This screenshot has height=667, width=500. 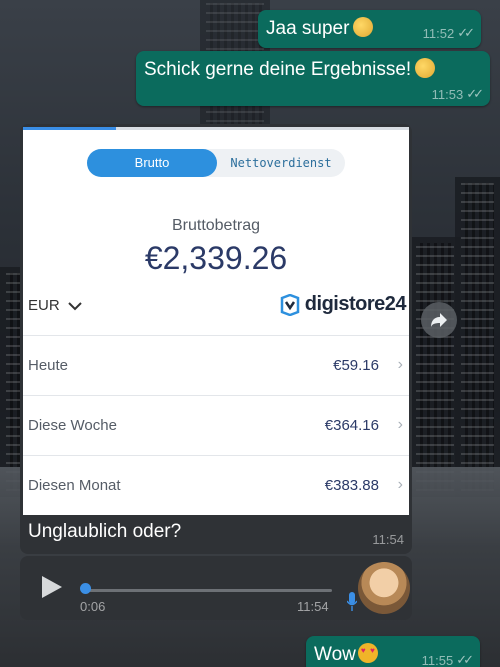 I want to click on earnings-toggle: Brutto Nettoverdienst, so click(x=216, y=163).